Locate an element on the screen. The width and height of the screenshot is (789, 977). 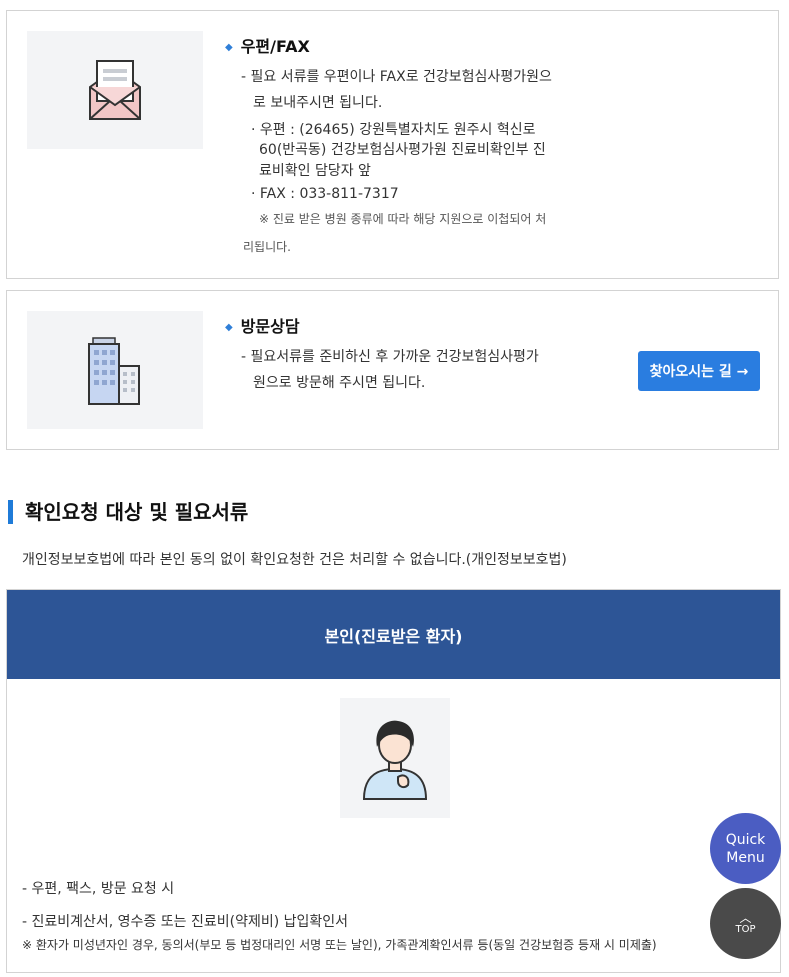
mail-image is located at coordinates (115, 90).